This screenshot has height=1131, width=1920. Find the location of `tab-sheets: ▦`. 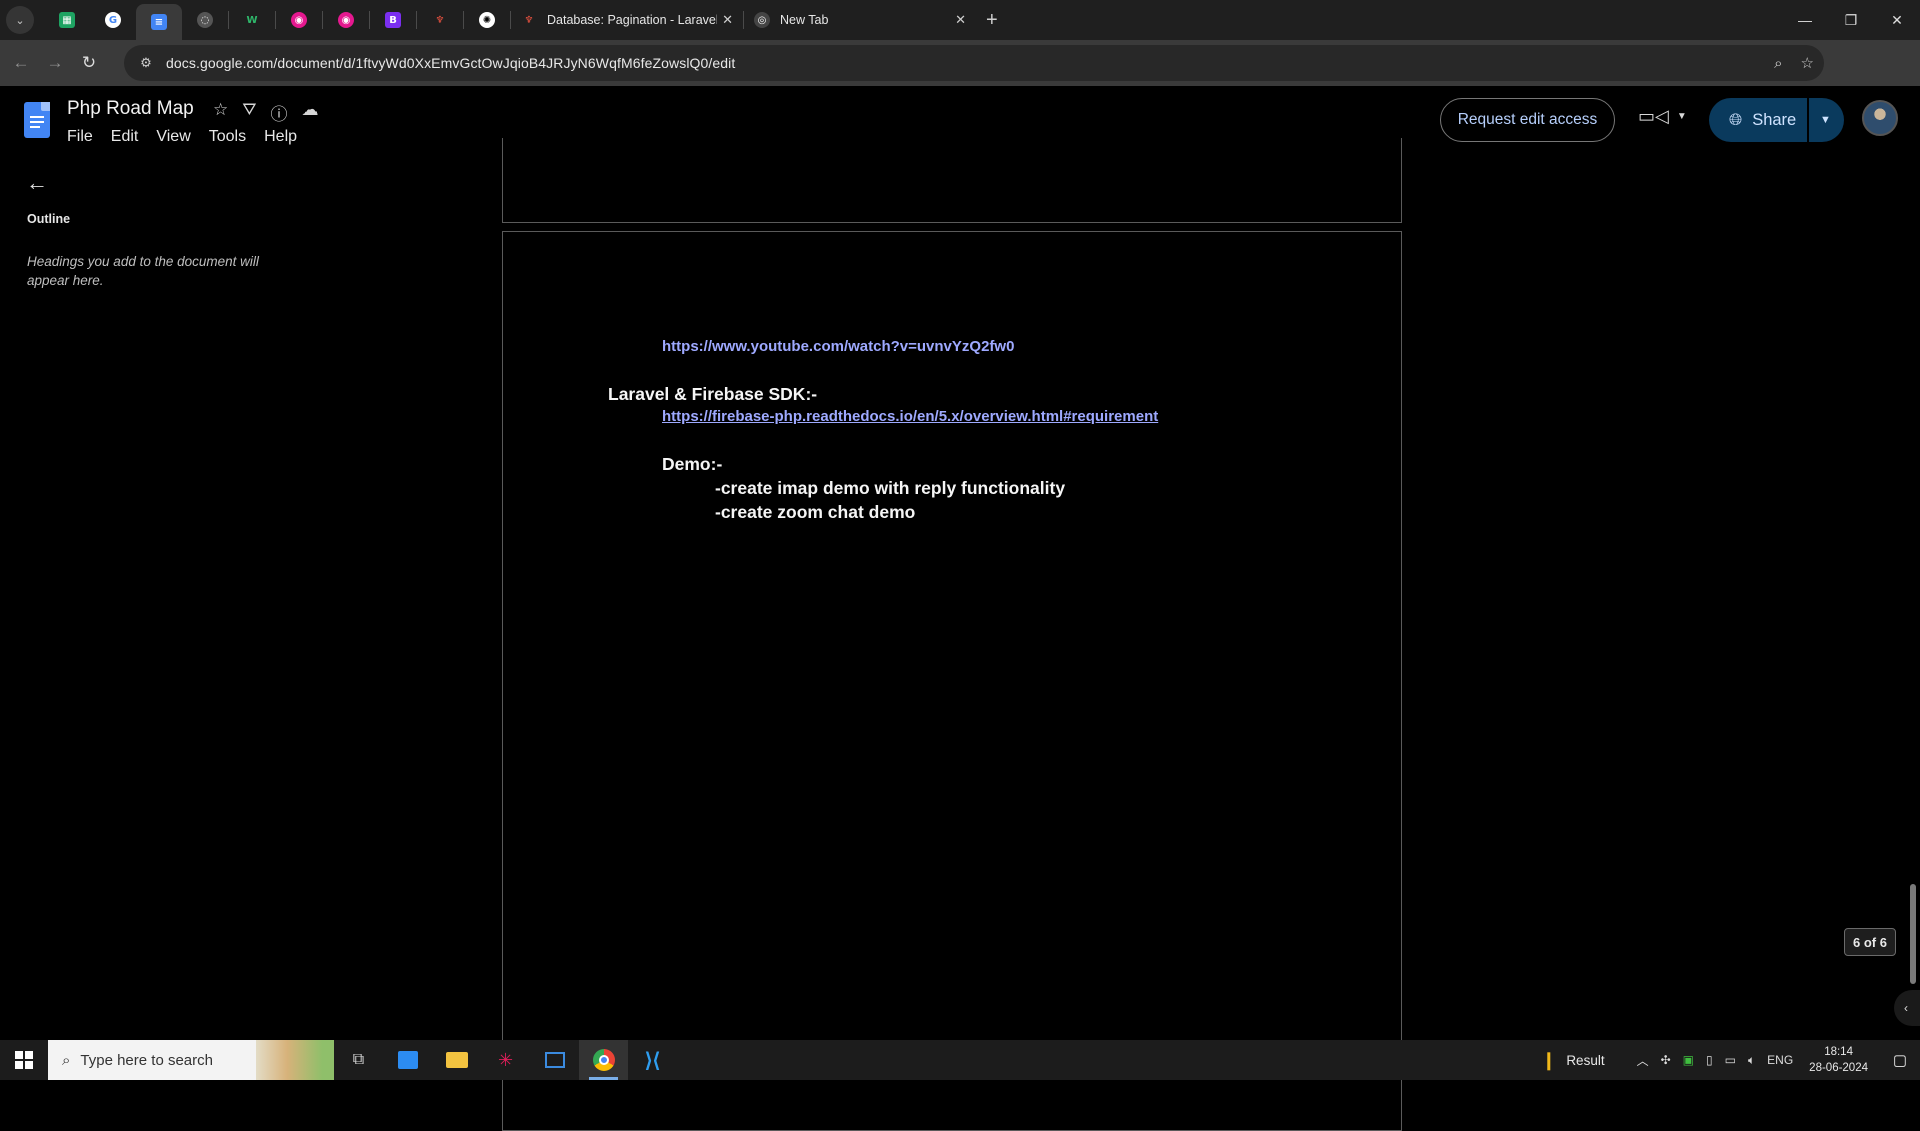

tab-sheets: ▦ is located at coordinates (67, 20).